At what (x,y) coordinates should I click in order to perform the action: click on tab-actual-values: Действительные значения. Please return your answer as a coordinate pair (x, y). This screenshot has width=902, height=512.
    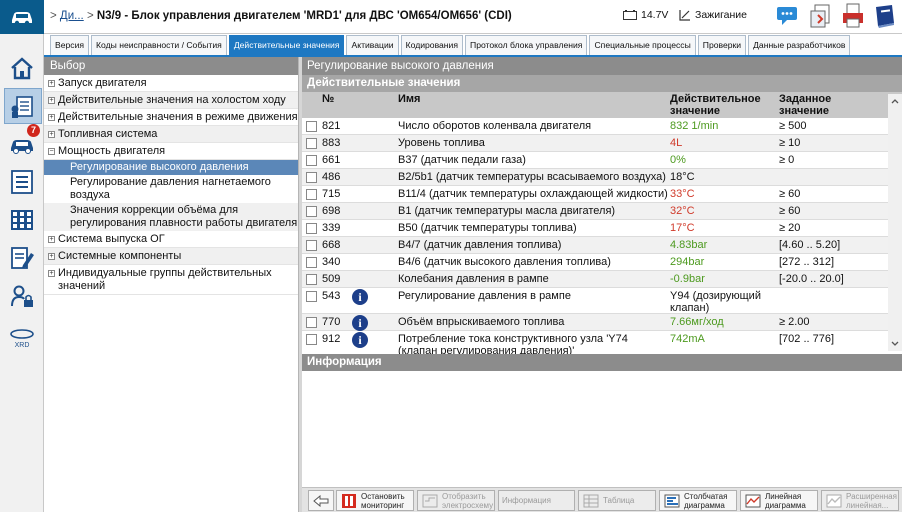
    Looking at the image, I should click on (286, 45).